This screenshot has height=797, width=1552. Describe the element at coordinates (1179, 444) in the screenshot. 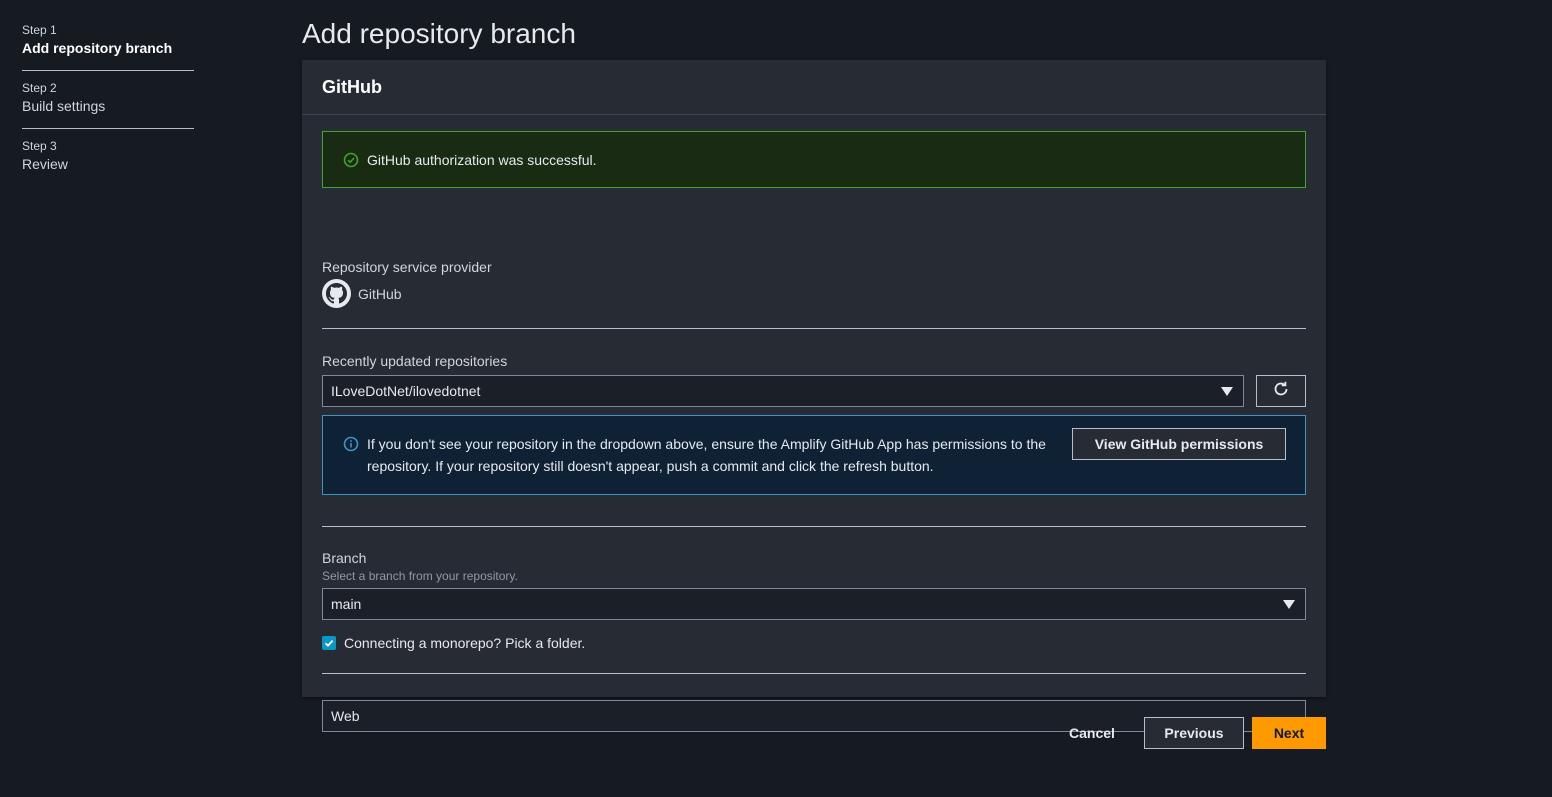

I see `view-github-permissions-button: View GitHub permissions` at that location.